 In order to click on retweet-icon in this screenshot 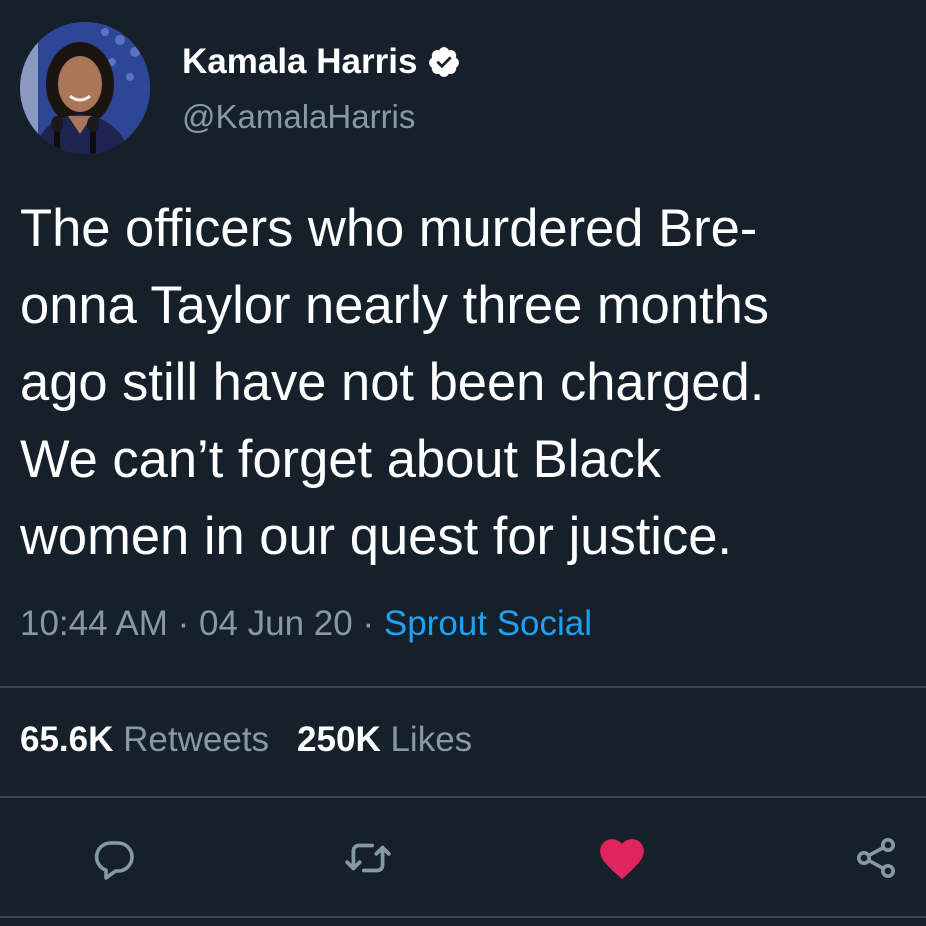, I will do `click(368, 858)`.